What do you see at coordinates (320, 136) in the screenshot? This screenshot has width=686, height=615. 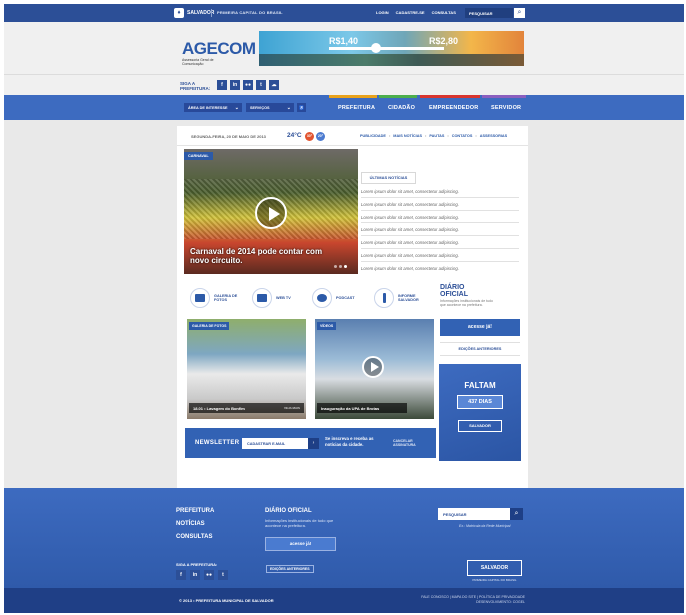 I see `min-temp-badge: 20°` at bounding box center [320, 136].